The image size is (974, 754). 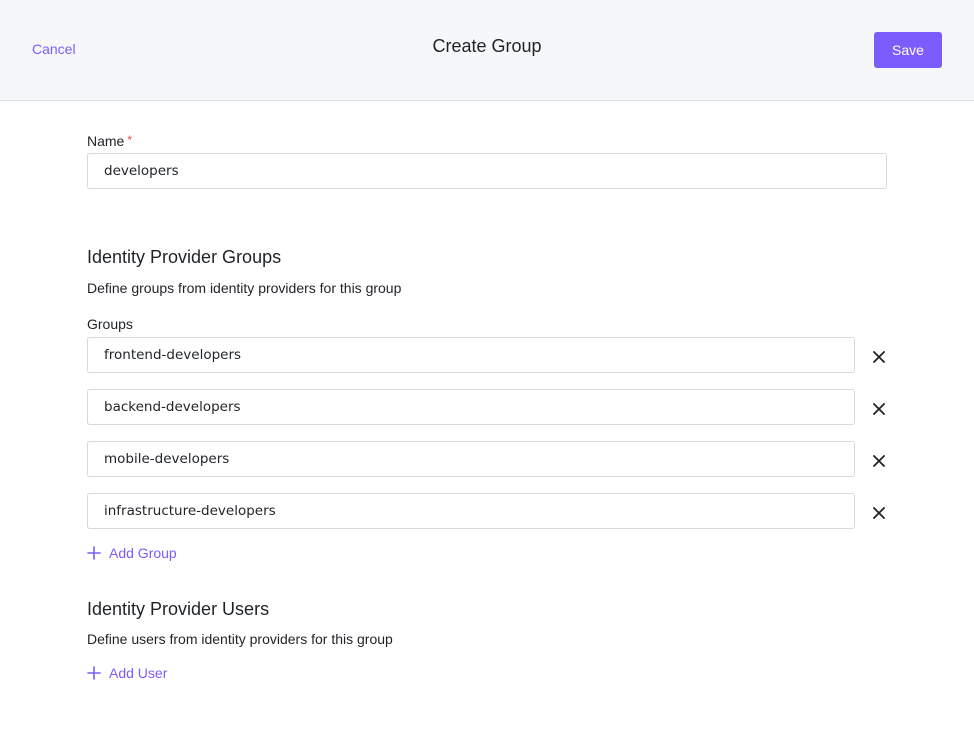 I want to click on idp-groups-title: Identity Provider Groups, so click(x=184, y=257).